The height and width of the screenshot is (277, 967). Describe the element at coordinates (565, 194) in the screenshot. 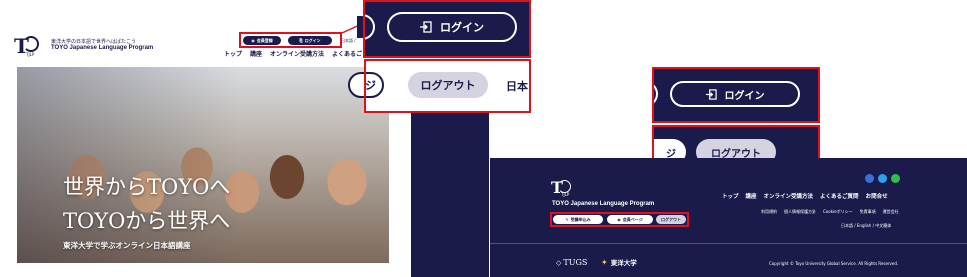

I see `footer-logo-sub: TJLP` at that location.